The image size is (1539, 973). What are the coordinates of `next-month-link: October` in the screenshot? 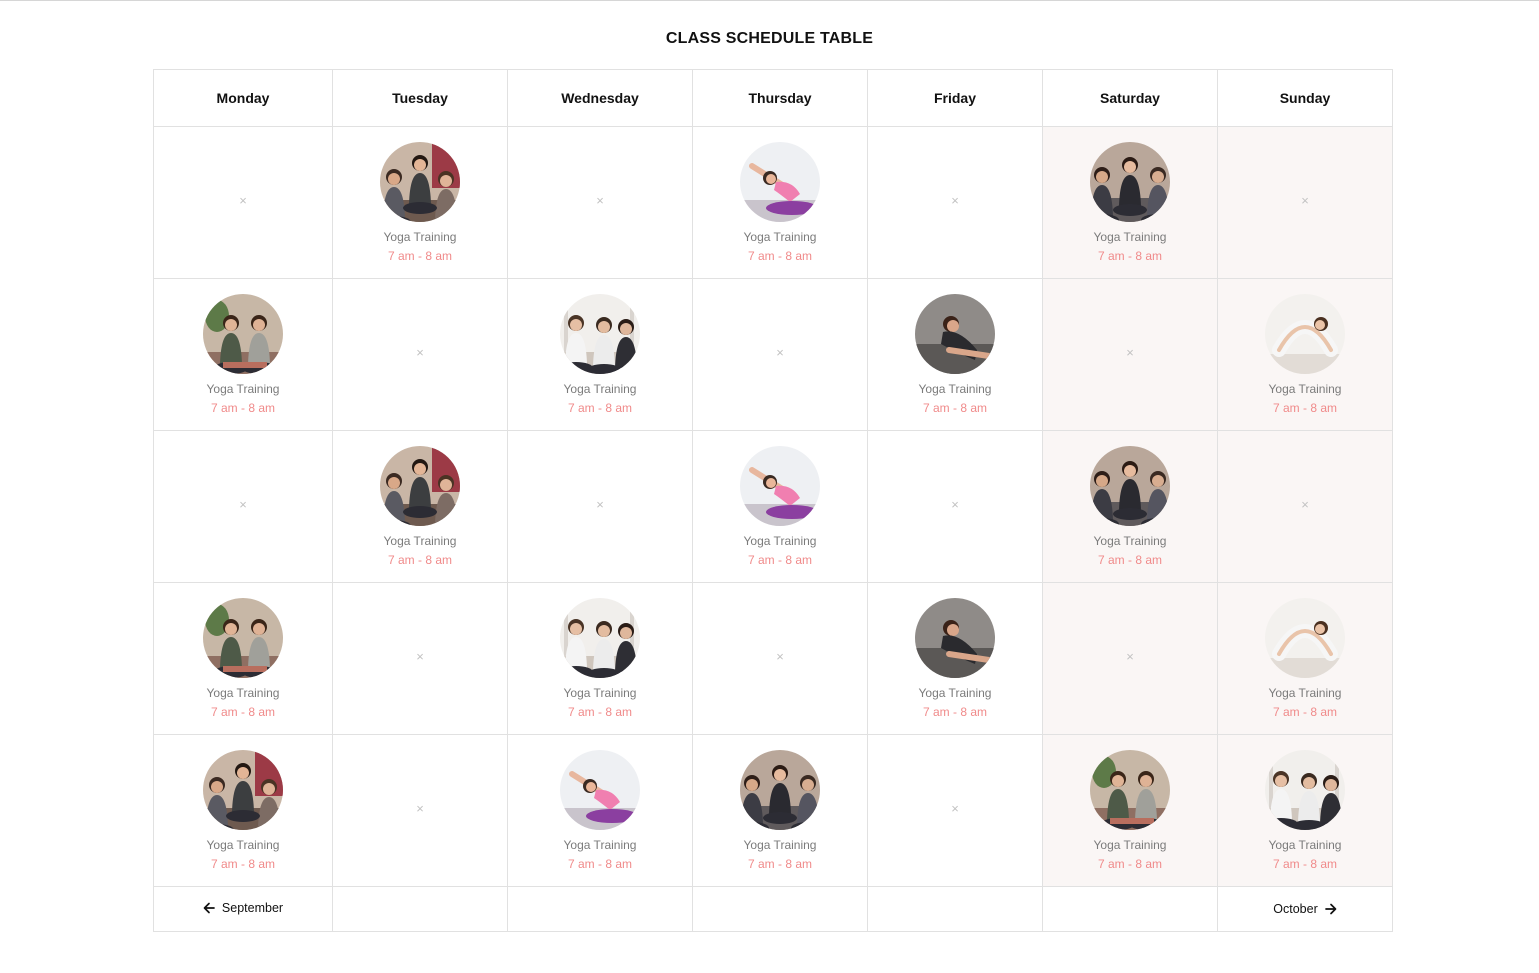 It's located at (1305, 909).